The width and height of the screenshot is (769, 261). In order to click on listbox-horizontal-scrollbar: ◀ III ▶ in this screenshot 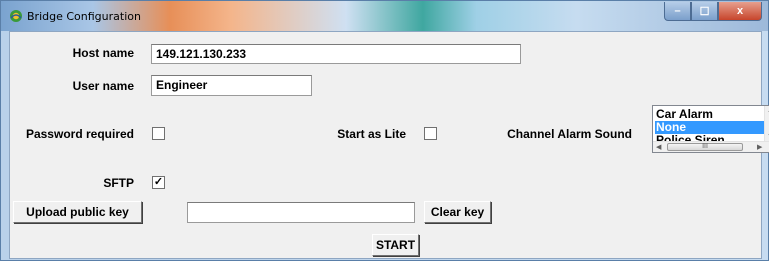, I will do `click(711, 146)`.